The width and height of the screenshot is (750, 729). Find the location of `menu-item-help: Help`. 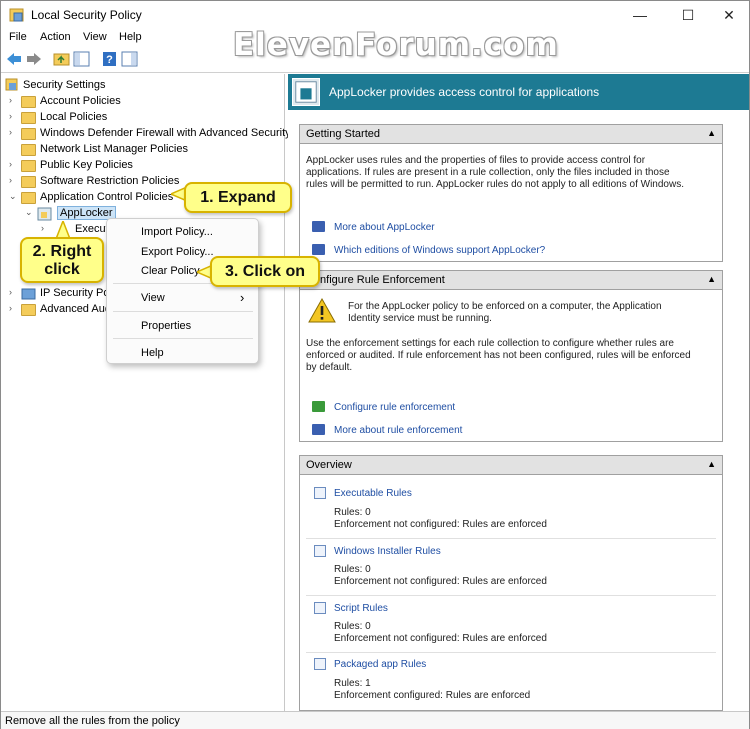

menu-item-help: Help is located at coordinates (152, 353).